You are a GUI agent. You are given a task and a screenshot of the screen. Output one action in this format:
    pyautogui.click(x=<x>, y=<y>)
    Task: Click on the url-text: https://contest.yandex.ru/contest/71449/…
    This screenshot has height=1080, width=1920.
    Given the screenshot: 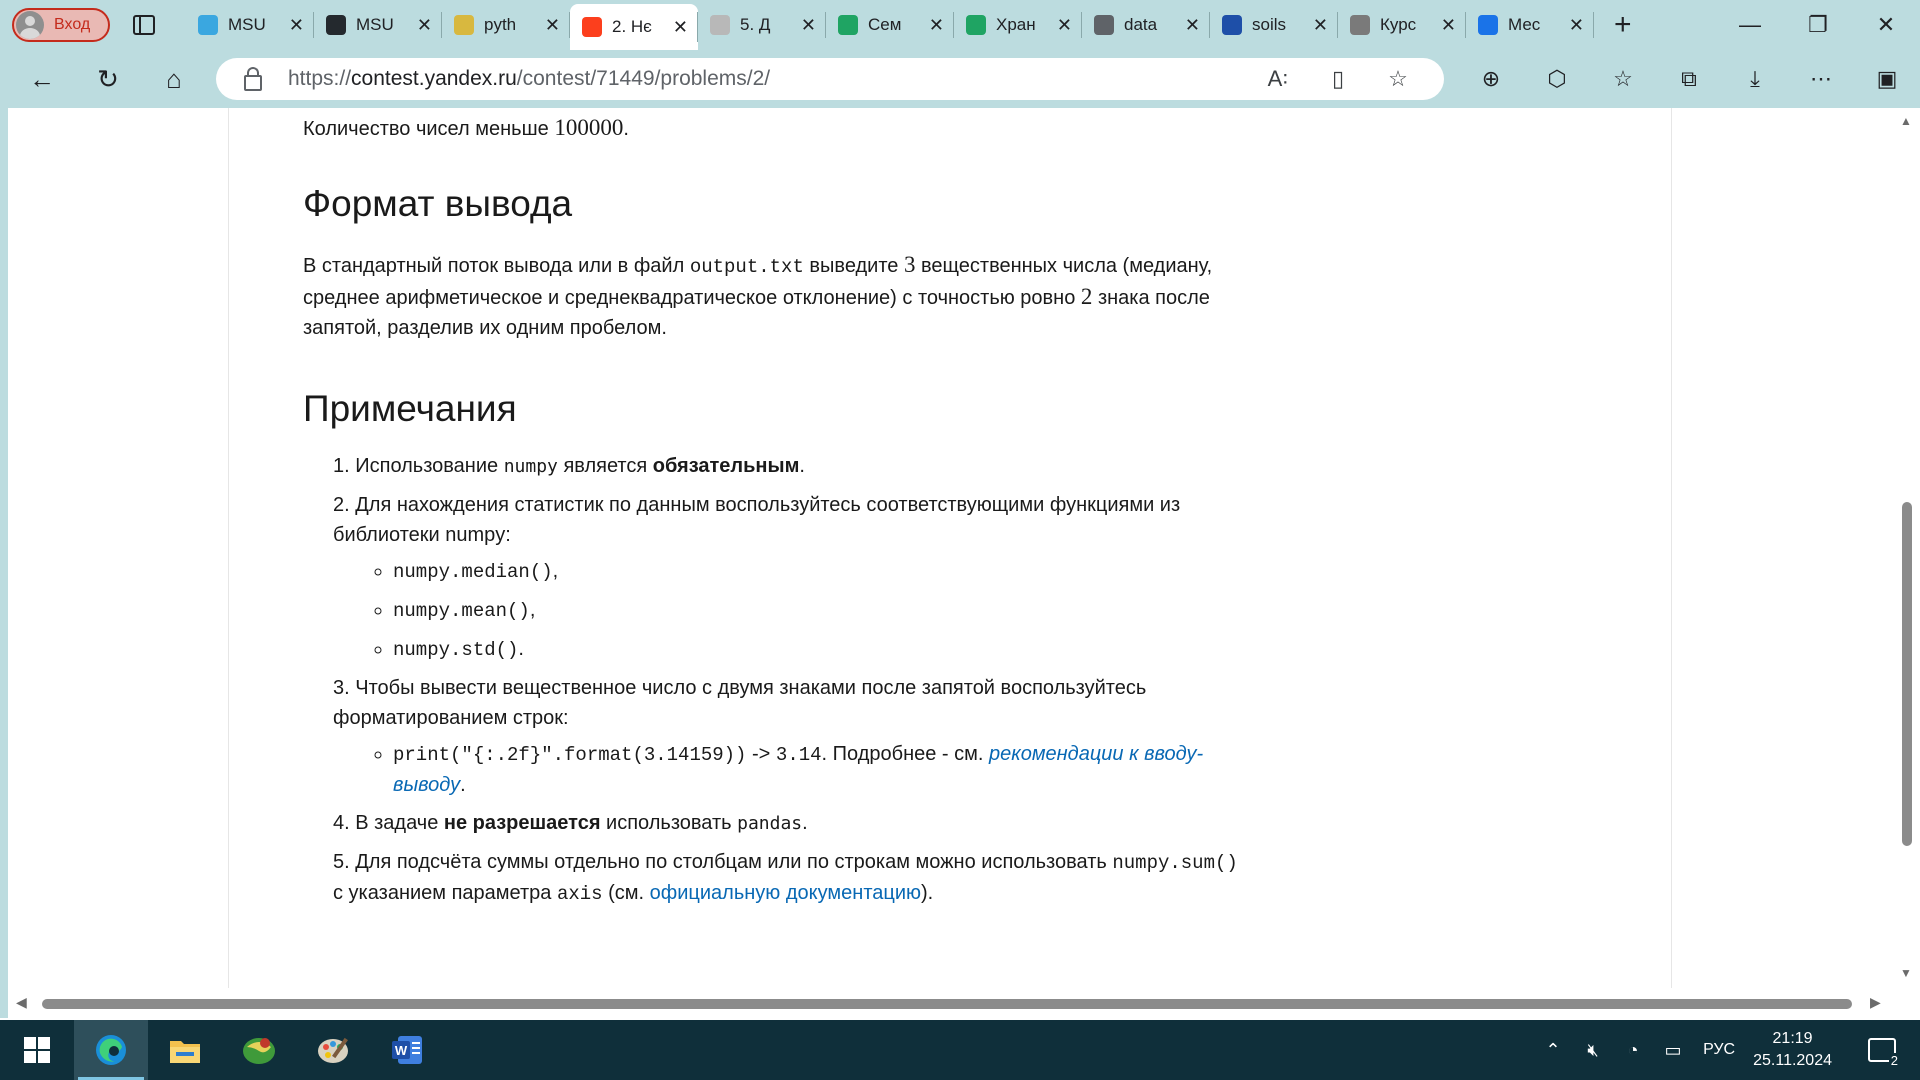 What is the action you would take?
    pyautogui.click(x=529, y=79)
    